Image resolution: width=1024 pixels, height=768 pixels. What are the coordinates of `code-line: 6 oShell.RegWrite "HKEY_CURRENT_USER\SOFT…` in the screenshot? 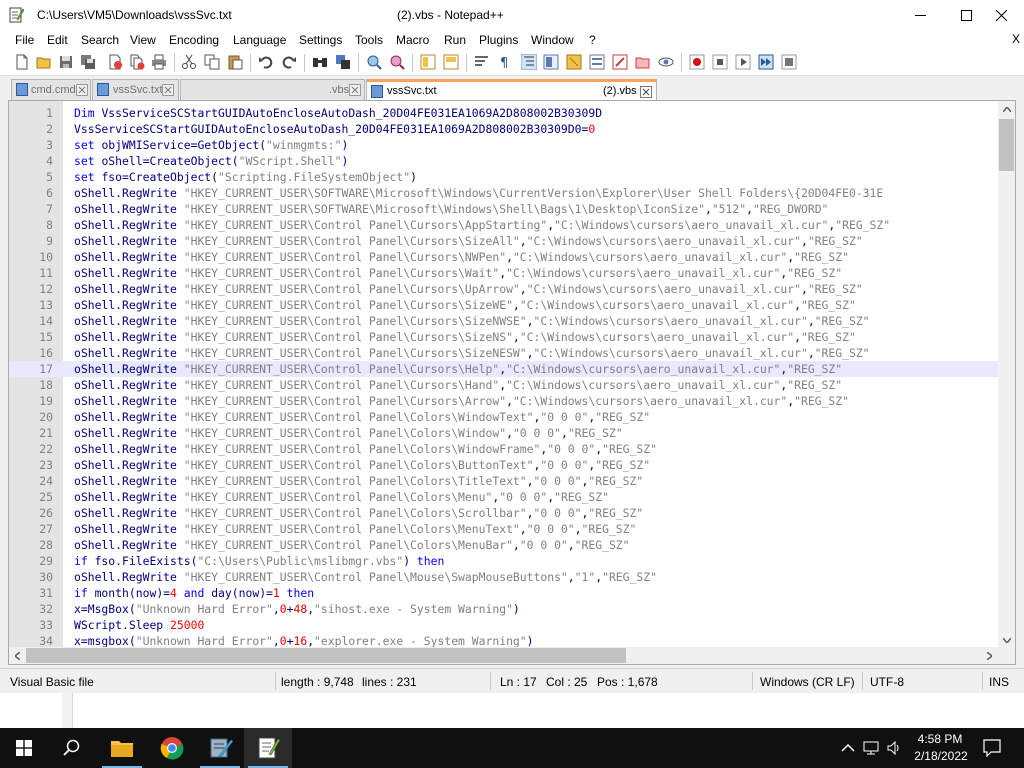 It's located at (512, 193).